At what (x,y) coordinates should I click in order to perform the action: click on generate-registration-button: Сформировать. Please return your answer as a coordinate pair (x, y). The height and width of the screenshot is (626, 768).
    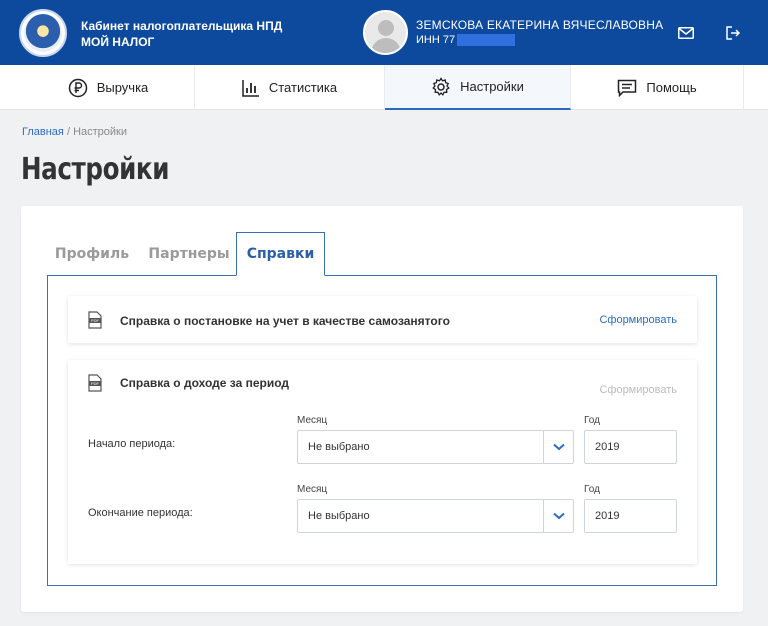
    Looking at the image, I should click on (638, 320).